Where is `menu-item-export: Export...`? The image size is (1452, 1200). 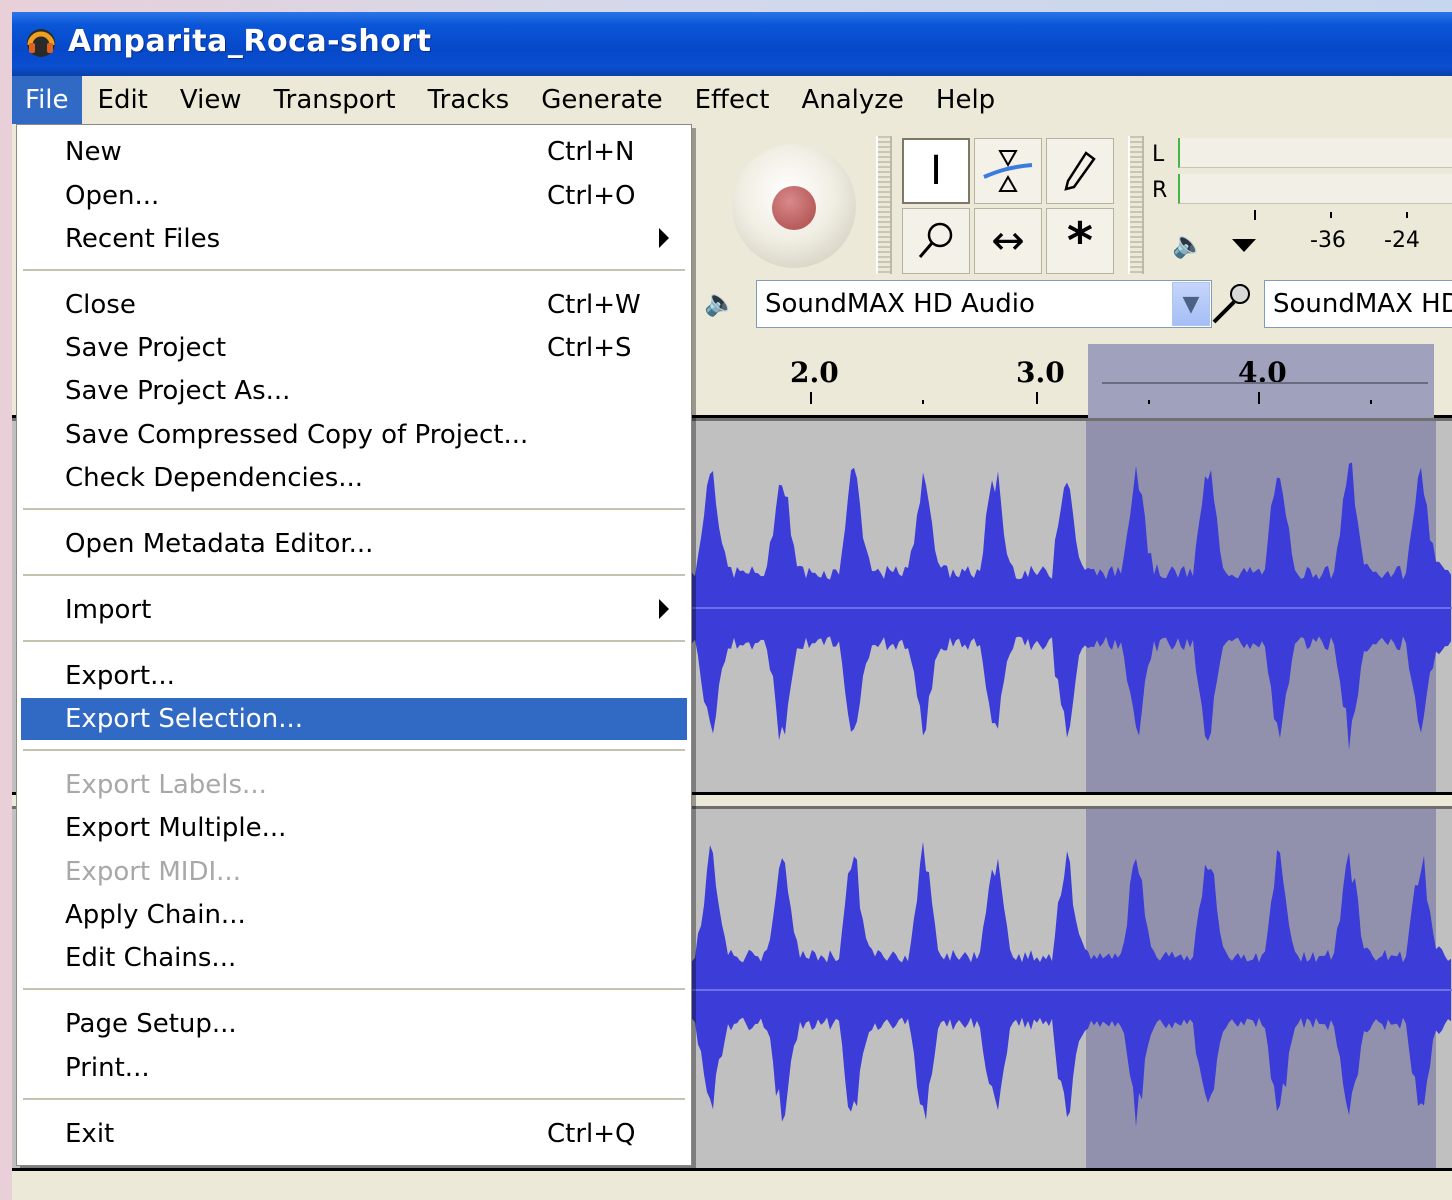
menu-item-export: Export... is located at coordinates (354, 676).